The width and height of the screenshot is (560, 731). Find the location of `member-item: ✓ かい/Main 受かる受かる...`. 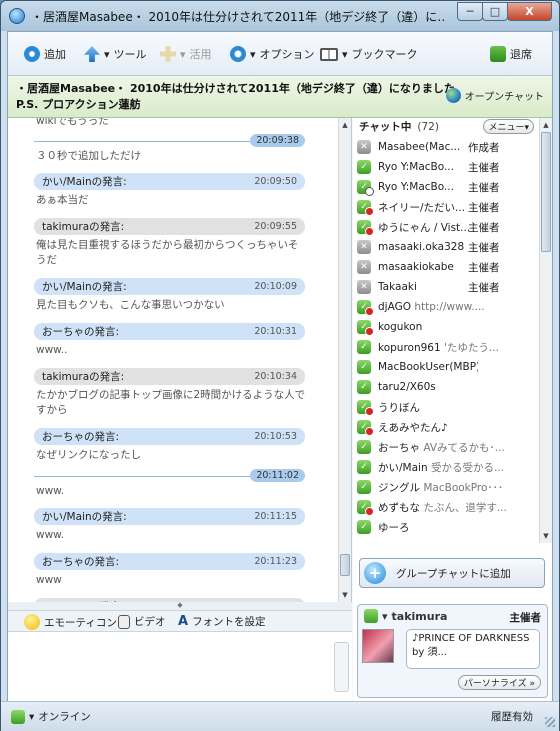

member-item: ✓ かい/Main 受かる受かる... is located at coordinates (447, 467).